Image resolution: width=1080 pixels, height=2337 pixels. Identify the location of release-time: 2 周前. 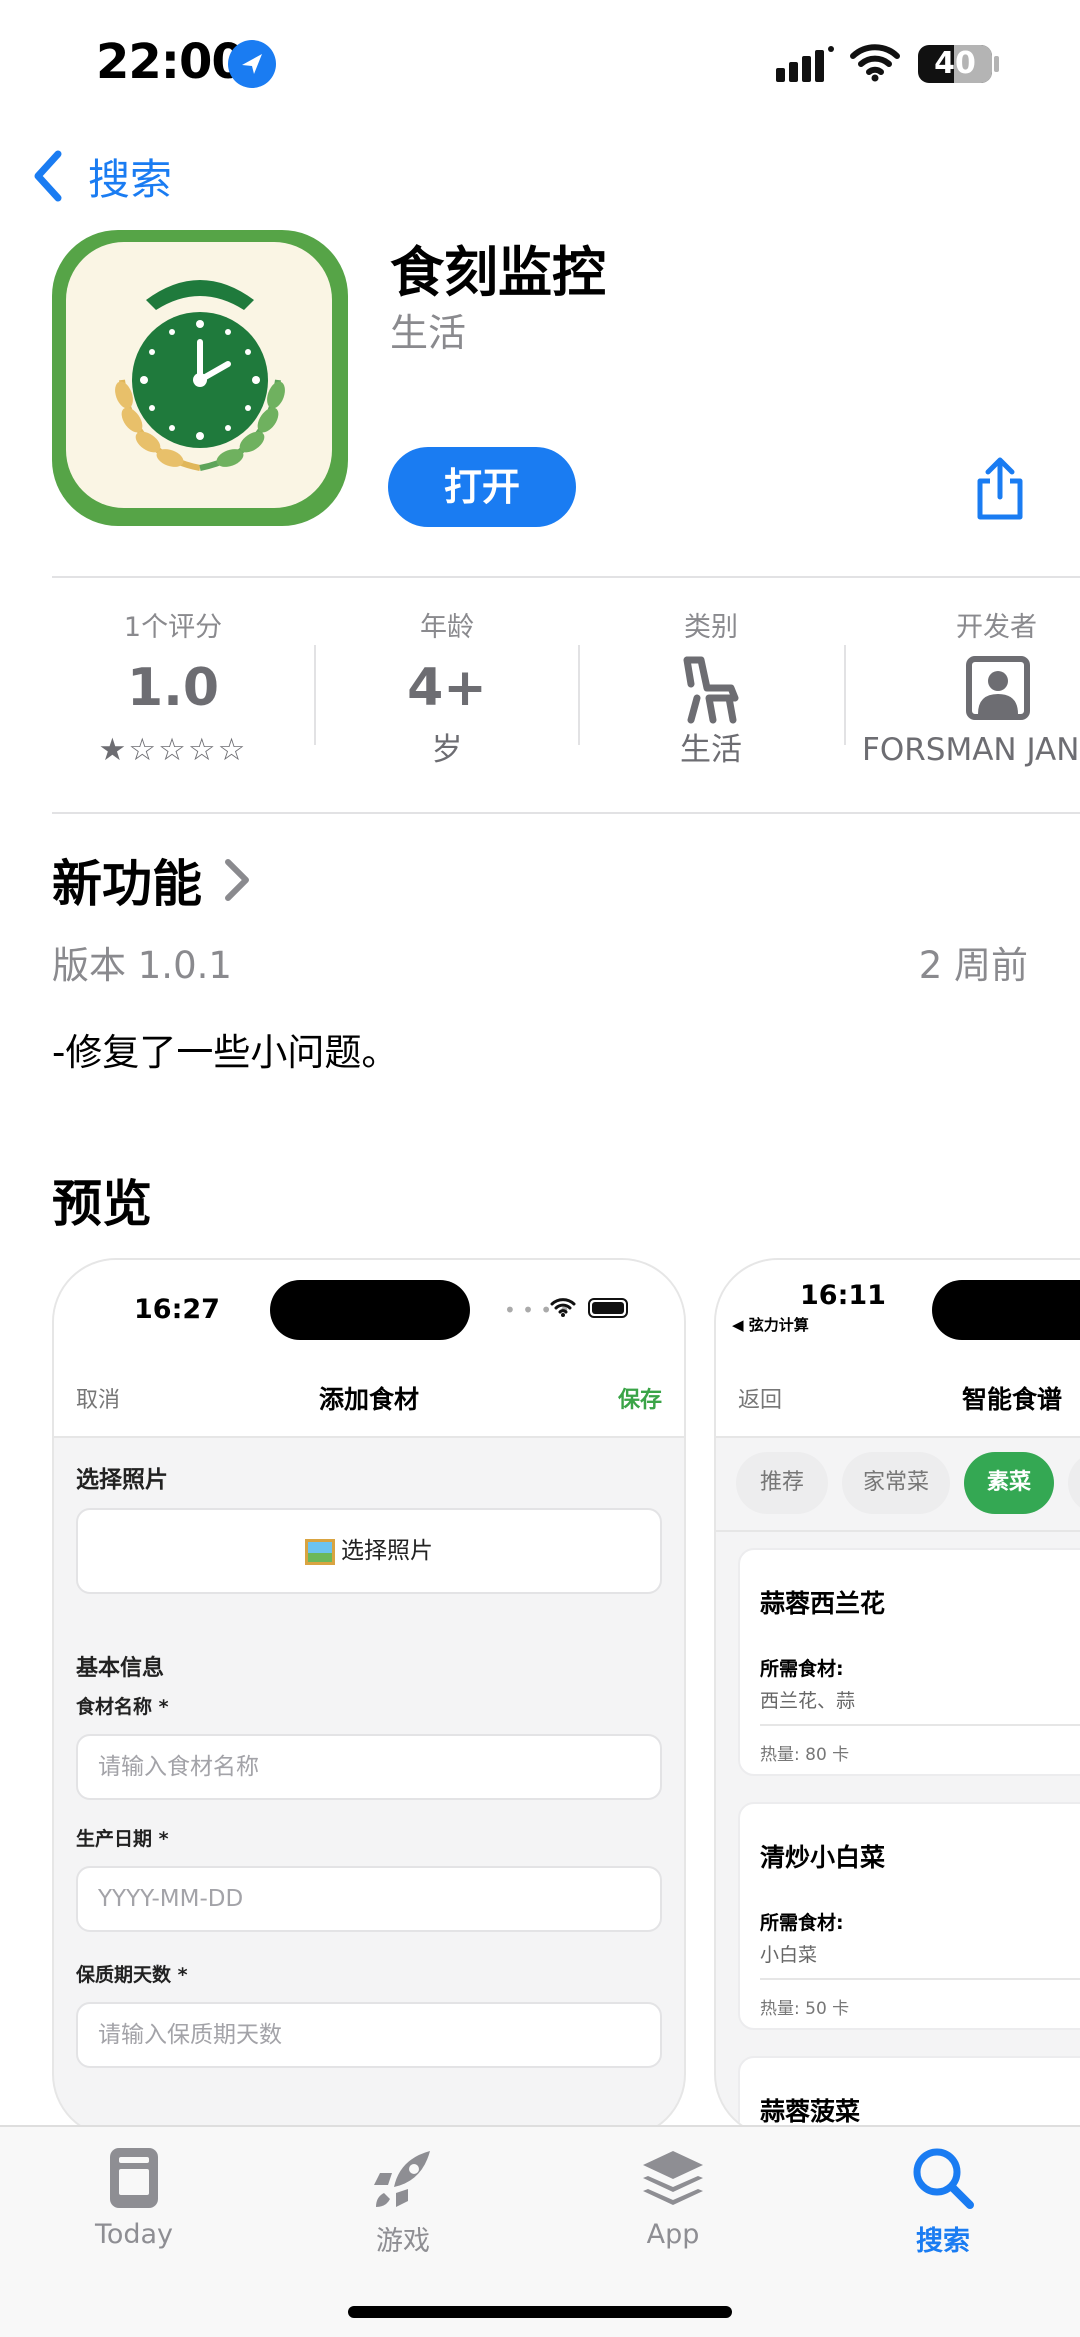
(973, 965).